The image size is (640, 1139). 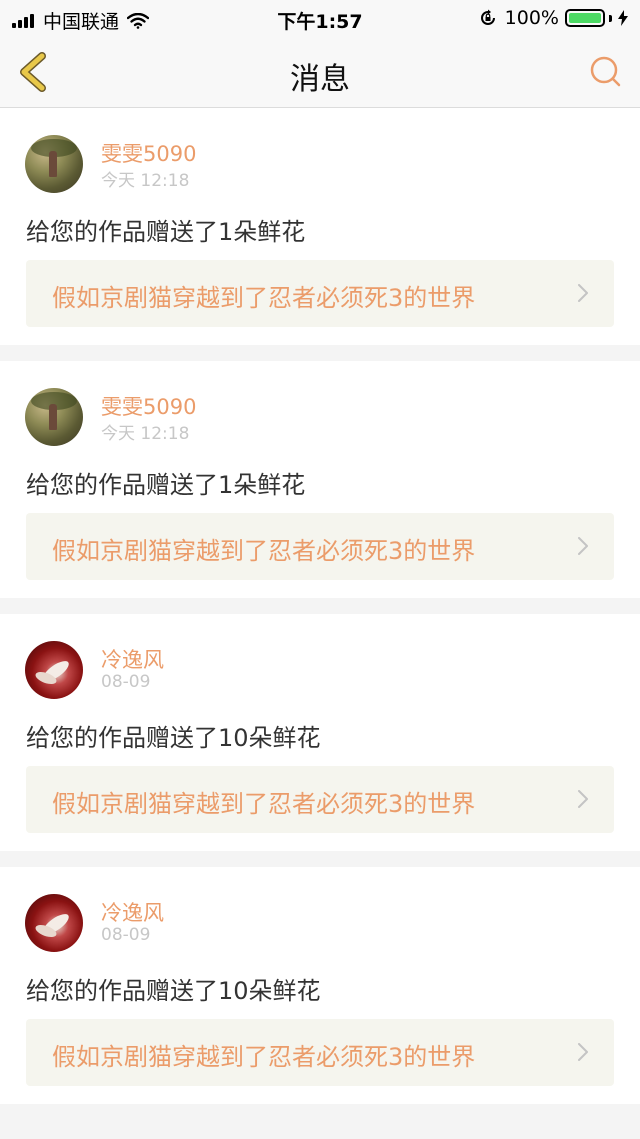 I want to click on charging-icon, so click(x=623, y=18).